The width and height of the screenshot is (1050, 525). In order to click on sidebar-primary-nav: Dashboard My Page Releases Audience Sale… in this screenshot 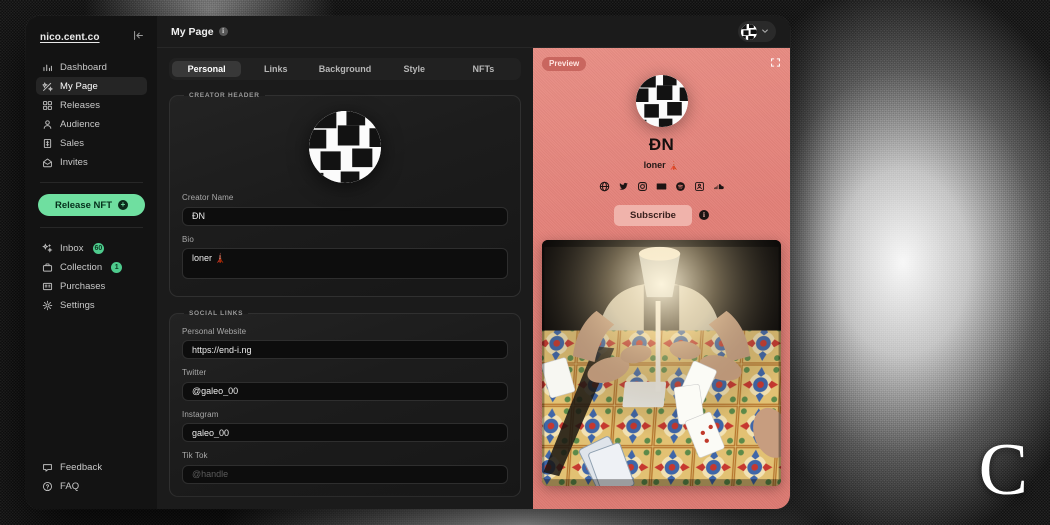, I will do `click(91, 114)`.